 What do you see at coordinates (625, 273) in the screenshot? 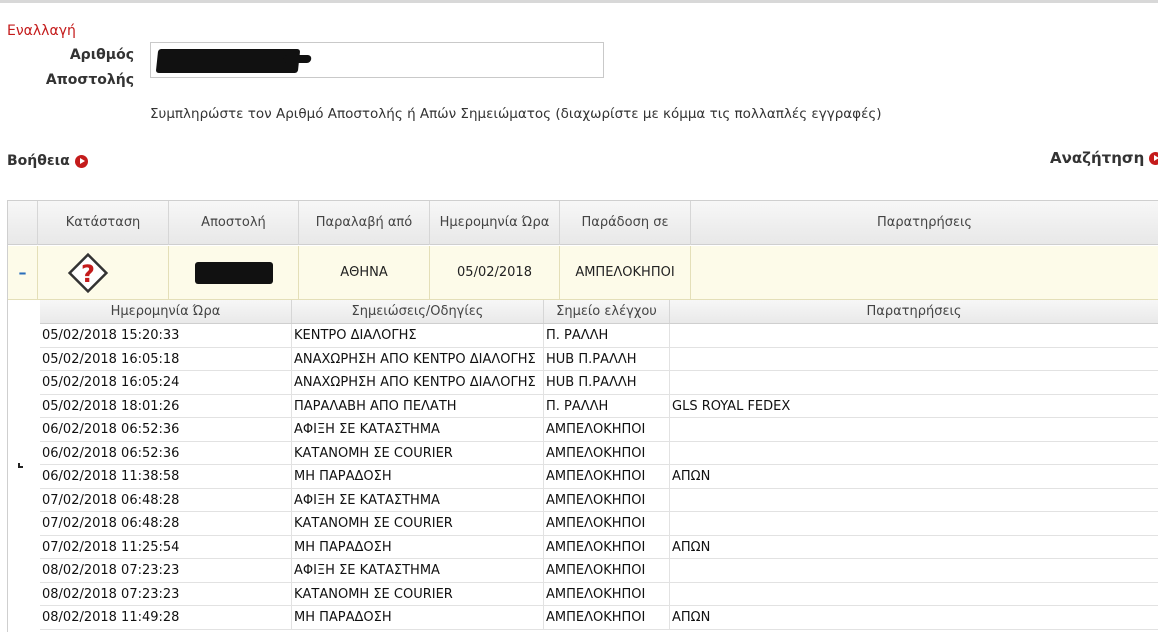
I see `delivery-to-cell: ΑΜΠΕΛΟΚΗΠΟΙ` at bounding box center [625, 273].